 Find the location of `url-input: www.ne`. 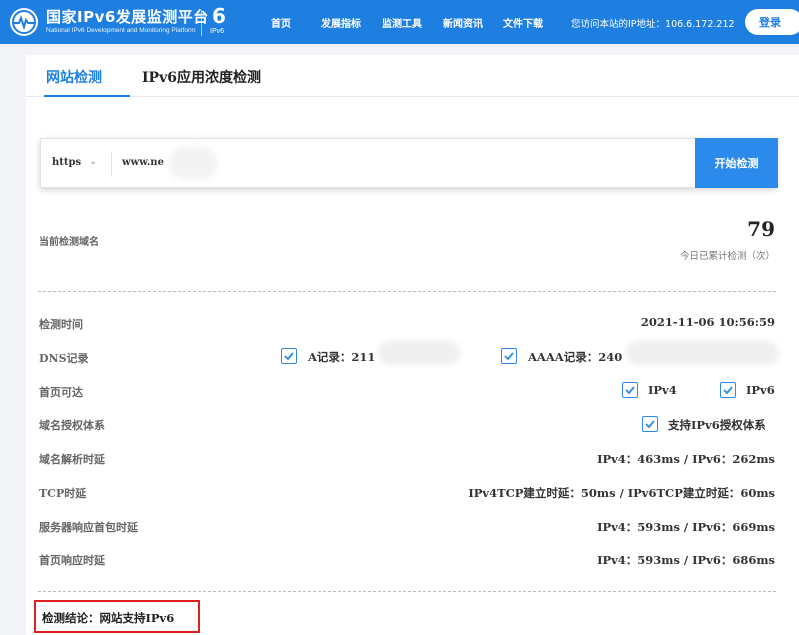

url-input: www.ne is located at coordinates (143, 162).